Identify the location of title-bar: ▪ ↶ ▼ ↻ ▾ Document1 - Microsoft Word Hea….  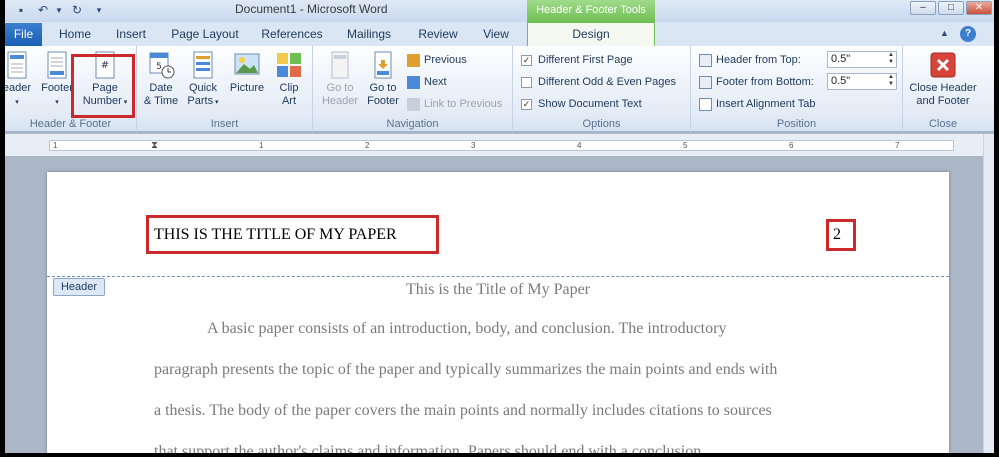
(499, 11).